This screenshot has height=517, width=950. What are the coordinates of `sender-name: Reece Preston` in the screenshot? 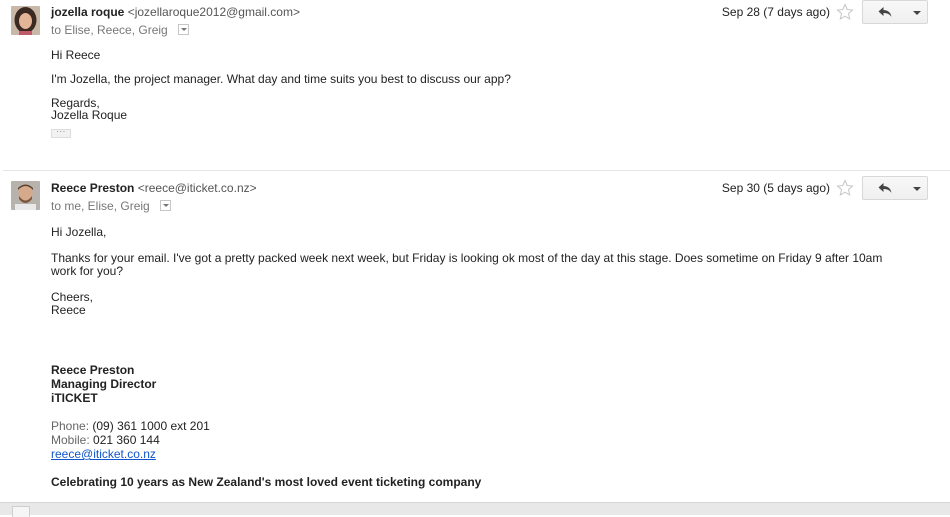 It's located at (92, 188).